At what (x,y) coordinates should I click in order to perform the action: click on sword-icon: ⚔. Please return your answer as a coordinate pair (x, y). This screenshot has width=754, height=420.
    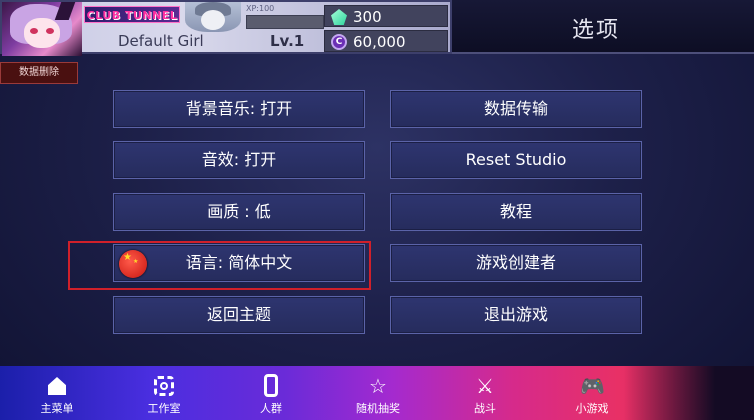
    Looking at the image, I should click on (485, 386).